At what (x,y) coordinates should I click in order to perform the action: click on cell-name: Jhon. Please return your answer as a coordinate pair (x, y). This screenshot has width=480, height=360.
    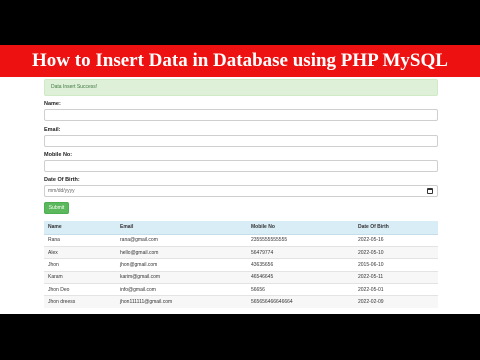
    Looking at the image, I should click on (80, 265).